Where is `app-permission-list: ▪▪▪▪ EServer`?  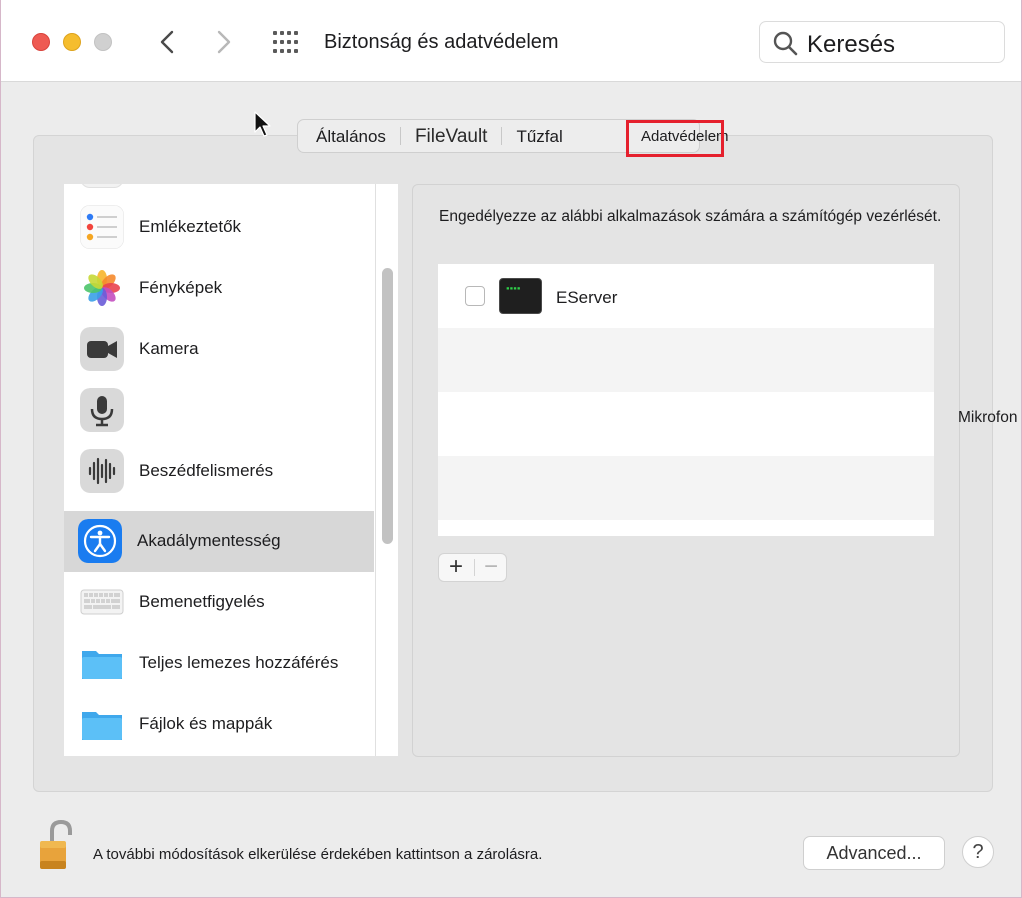
app-permission-list: ▪▪▪▪ EServer is located at coordinates (686, 400).